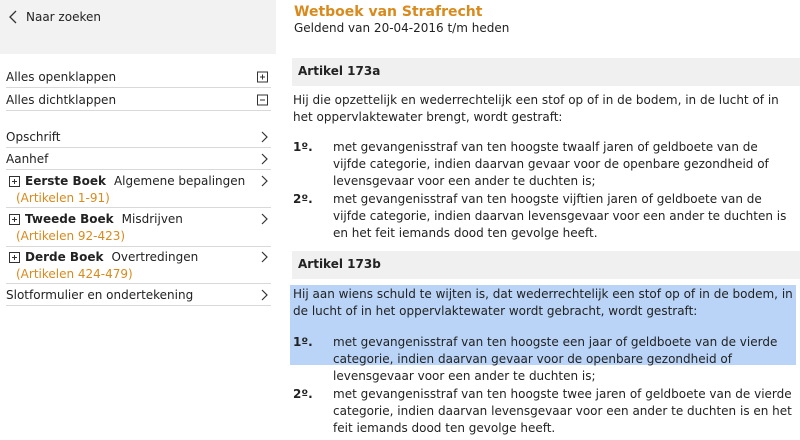  What do you see at coordinates (262, 77) in the screenshot?
I see `plus-box-icon` at bounding box center [262, 77].